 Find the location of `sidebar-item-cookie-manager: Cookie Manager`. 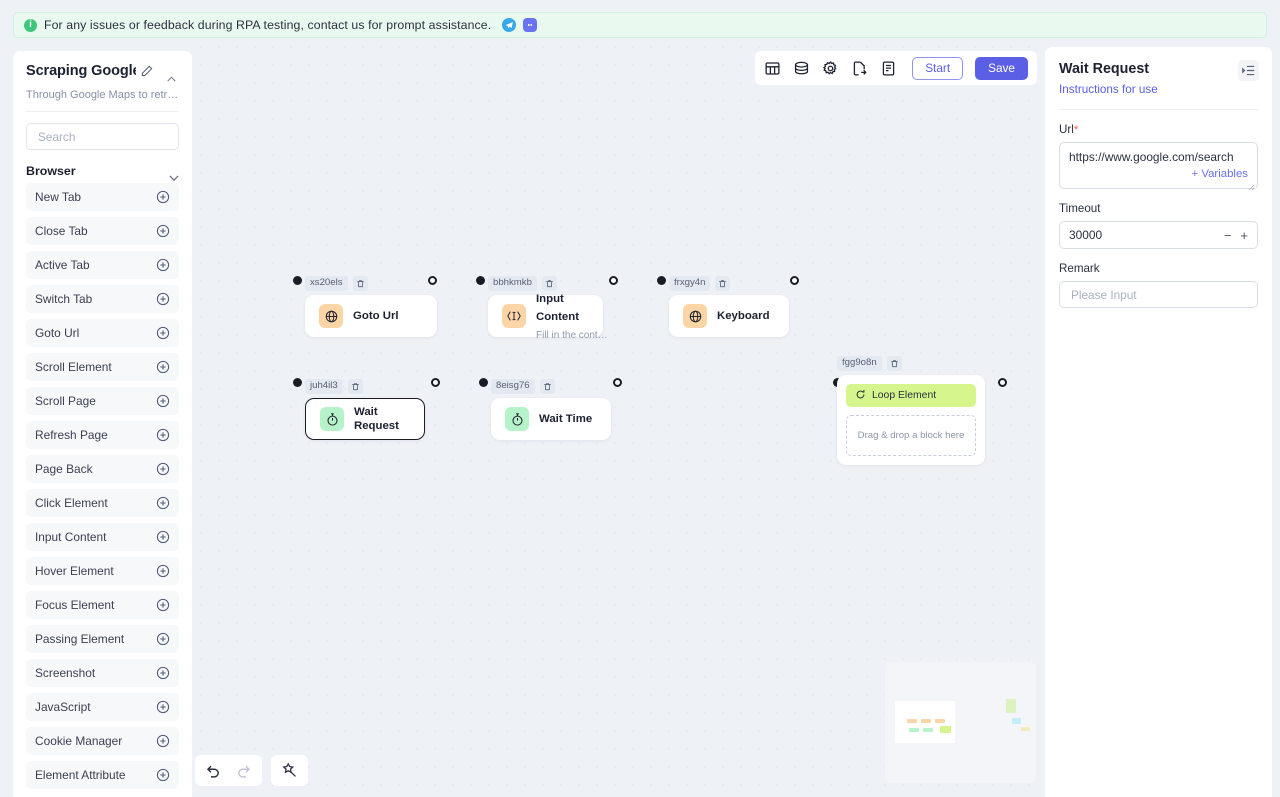

sidebar-item-cookie-manager: Cookie Manager is located at coordinates (102, 741).